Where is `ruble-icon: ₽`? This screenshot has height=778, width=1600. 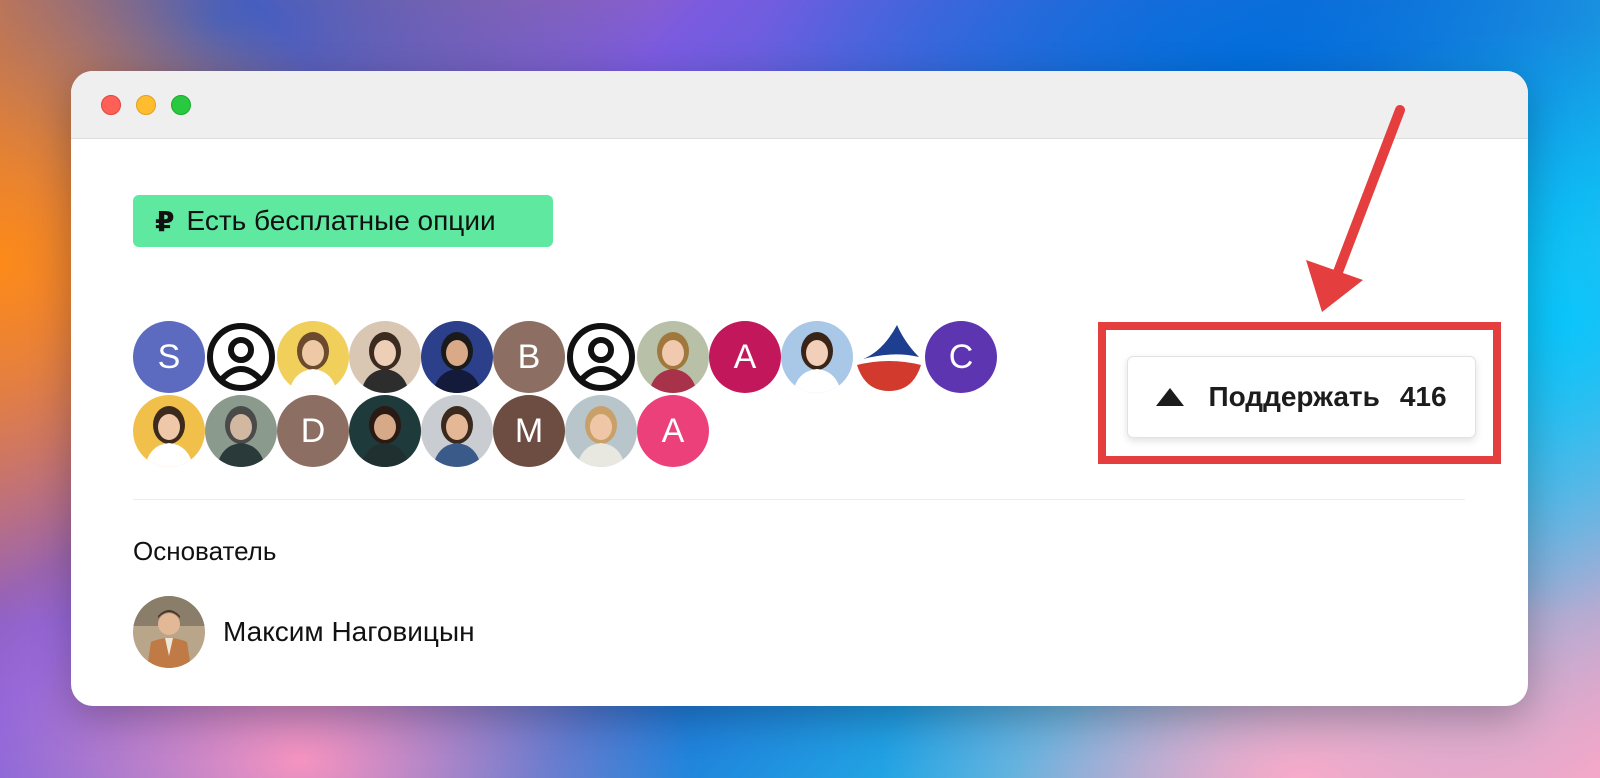 ruble-icon: ₽ is located at coordinates (165, 221).